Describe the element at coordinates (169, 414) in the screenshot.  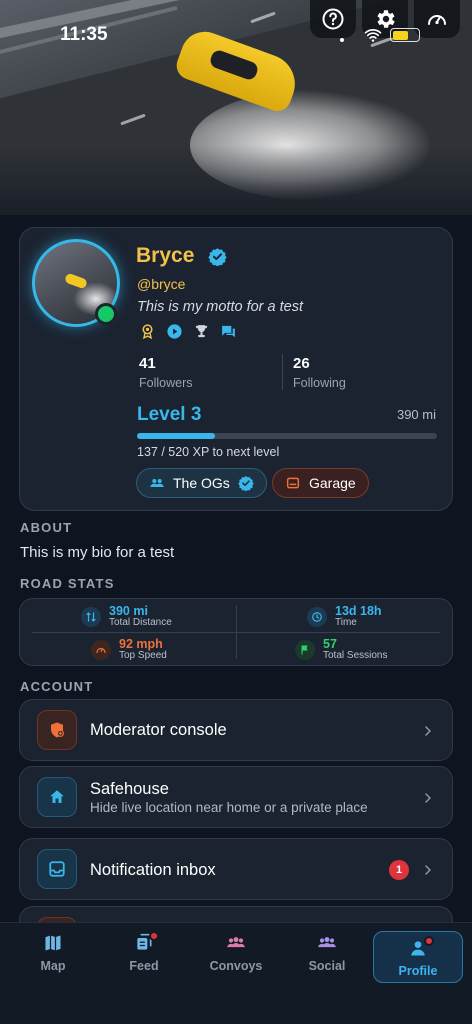
I see `level-label: Level 3` at that location.